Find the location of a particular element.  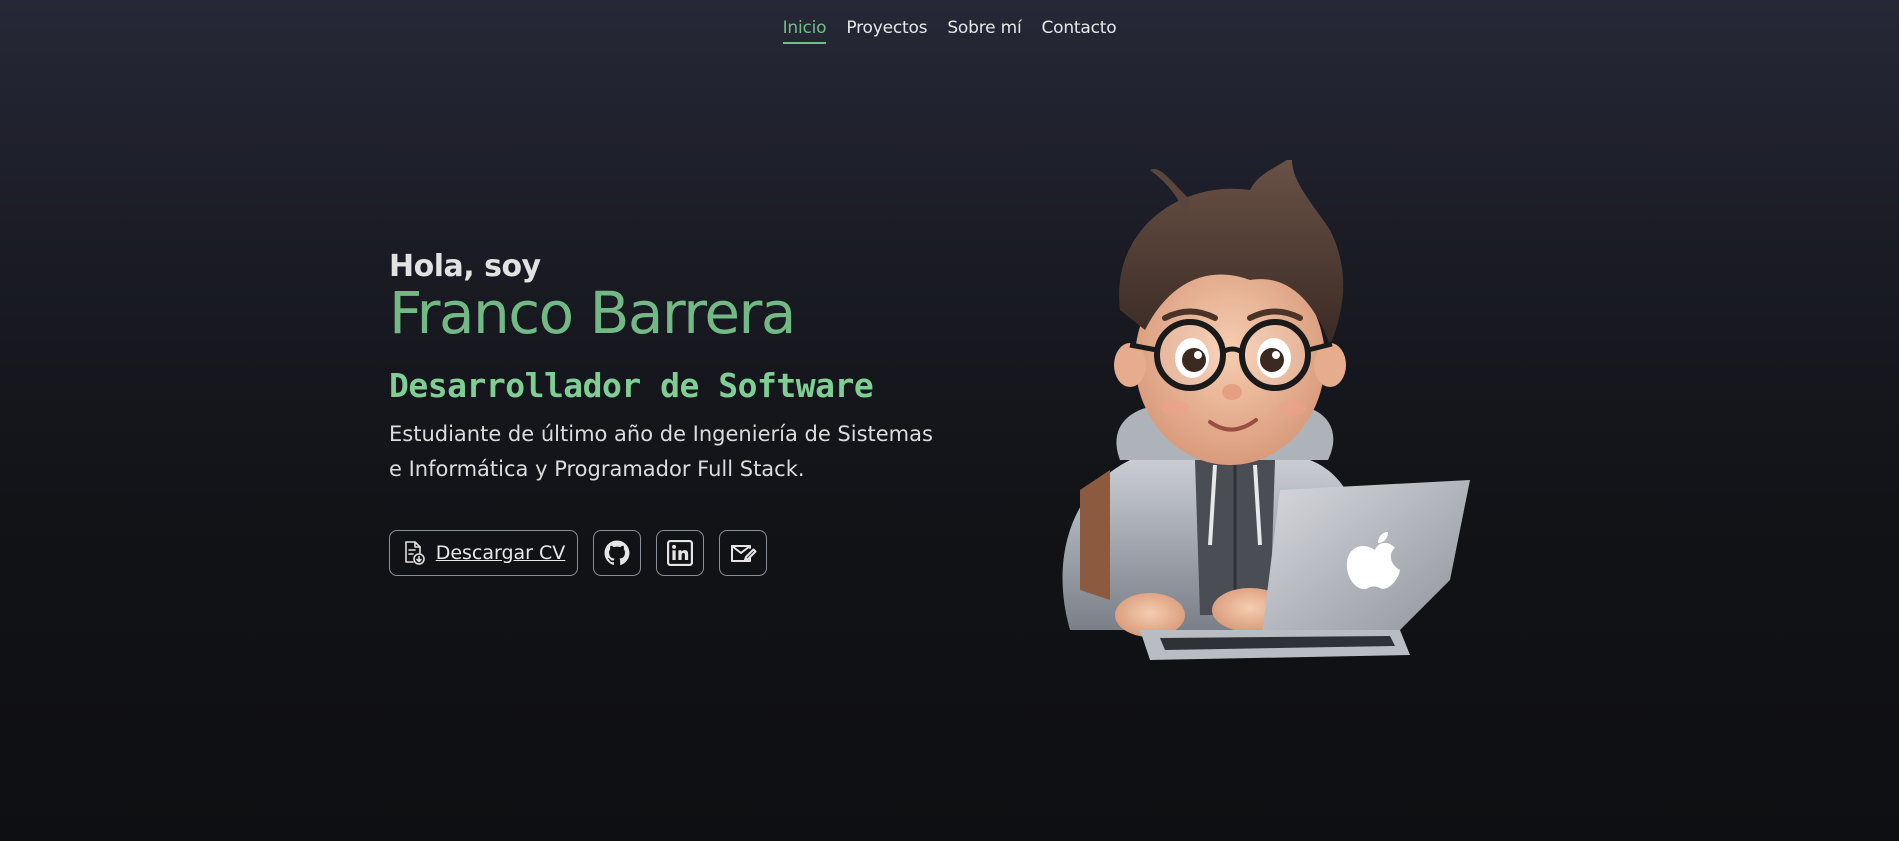

linkedin-icon is located at coordinates (680, 552).